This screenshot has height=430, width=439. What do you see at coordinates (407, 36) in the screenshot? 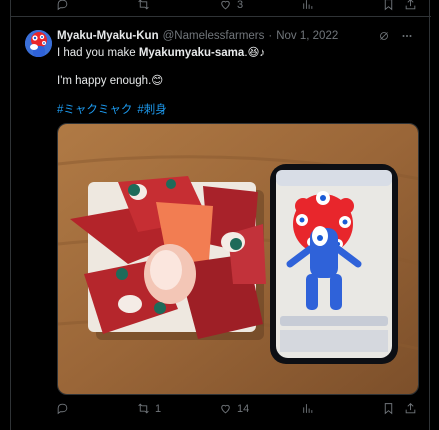
I see `more-icon` at bounding box center [407, 36].